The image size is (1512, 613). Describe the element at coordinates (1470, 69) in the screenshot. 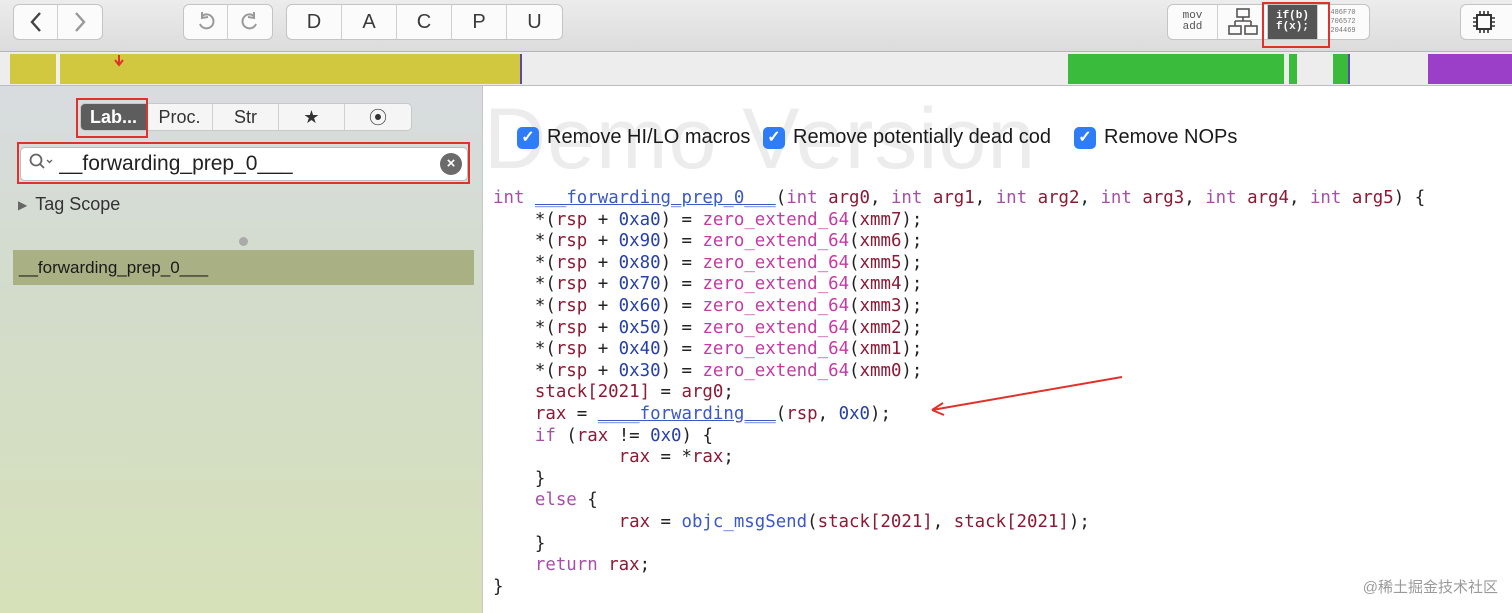

I see `nav-segment-external` at that location.